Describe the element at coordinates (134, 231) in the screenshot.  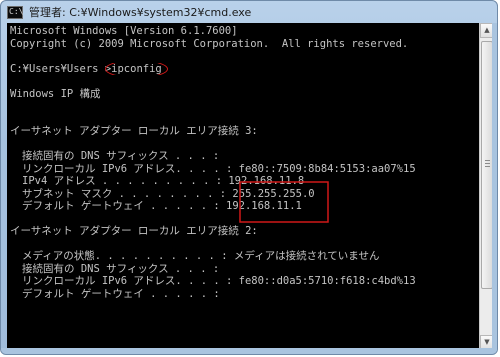
I see `adapter-header: イーサネット アダプター ローカル エリア接続 2:` at that location.